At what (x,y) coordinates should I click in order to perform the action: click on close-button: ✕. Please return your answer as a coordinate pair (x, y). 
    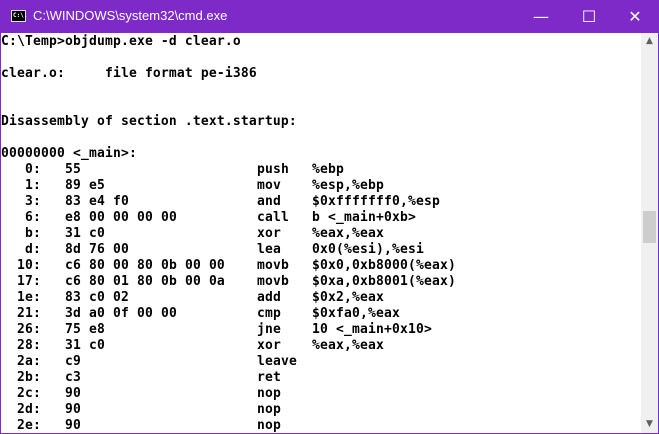
    Looking at the image, I should click on (635, 16).